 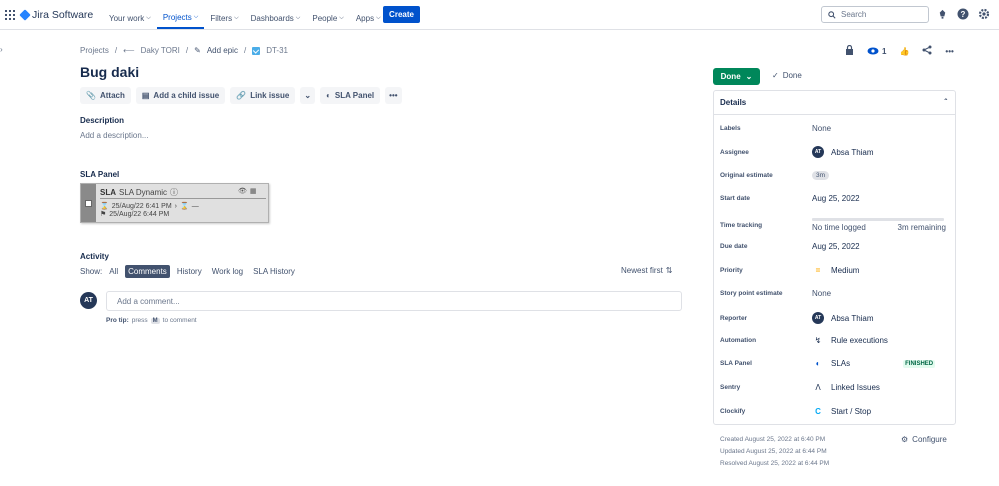 I want to click on assignee-value: AT Absa Thiam, so click(x=843, y=152).